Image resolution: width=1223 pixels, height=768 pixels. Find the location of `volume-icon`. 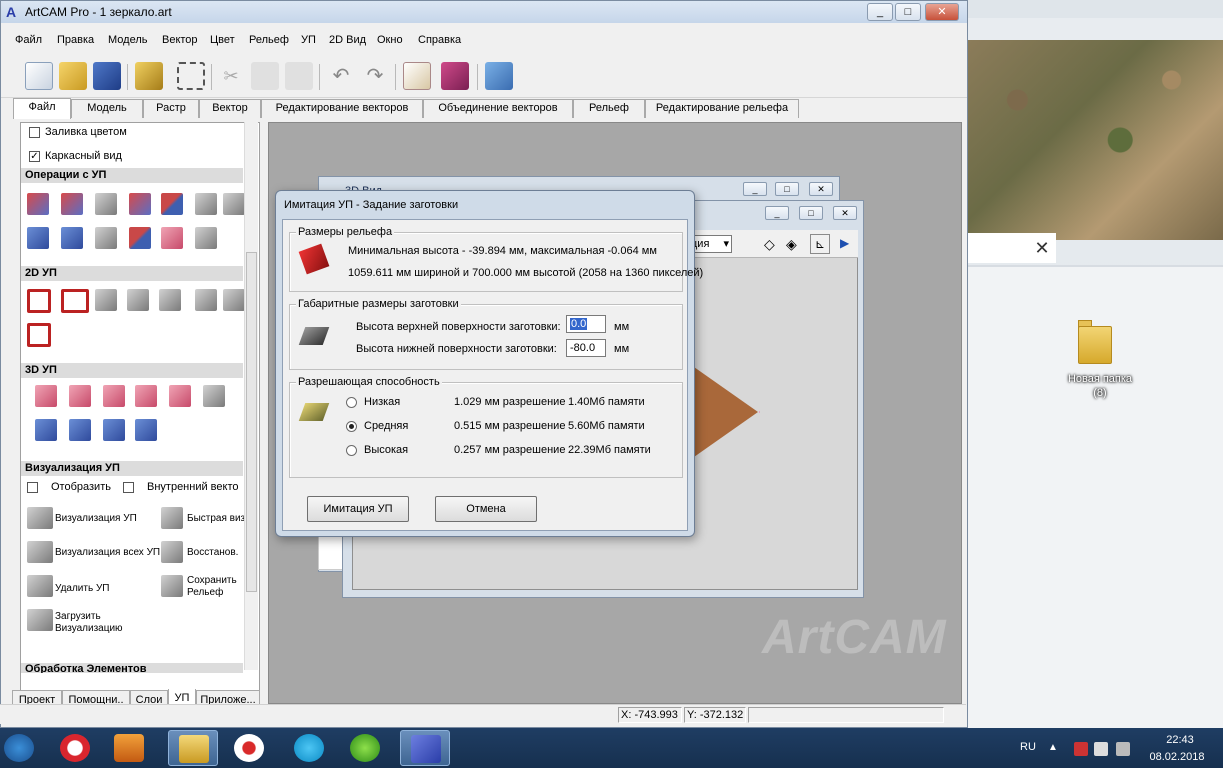

volume-icon is located at coordinates (1123, 749).